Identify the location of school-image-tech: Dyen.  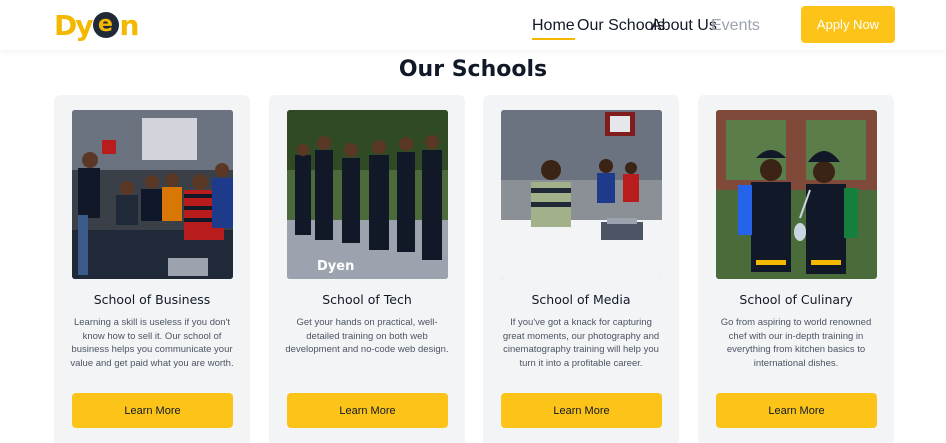
(367, 194).